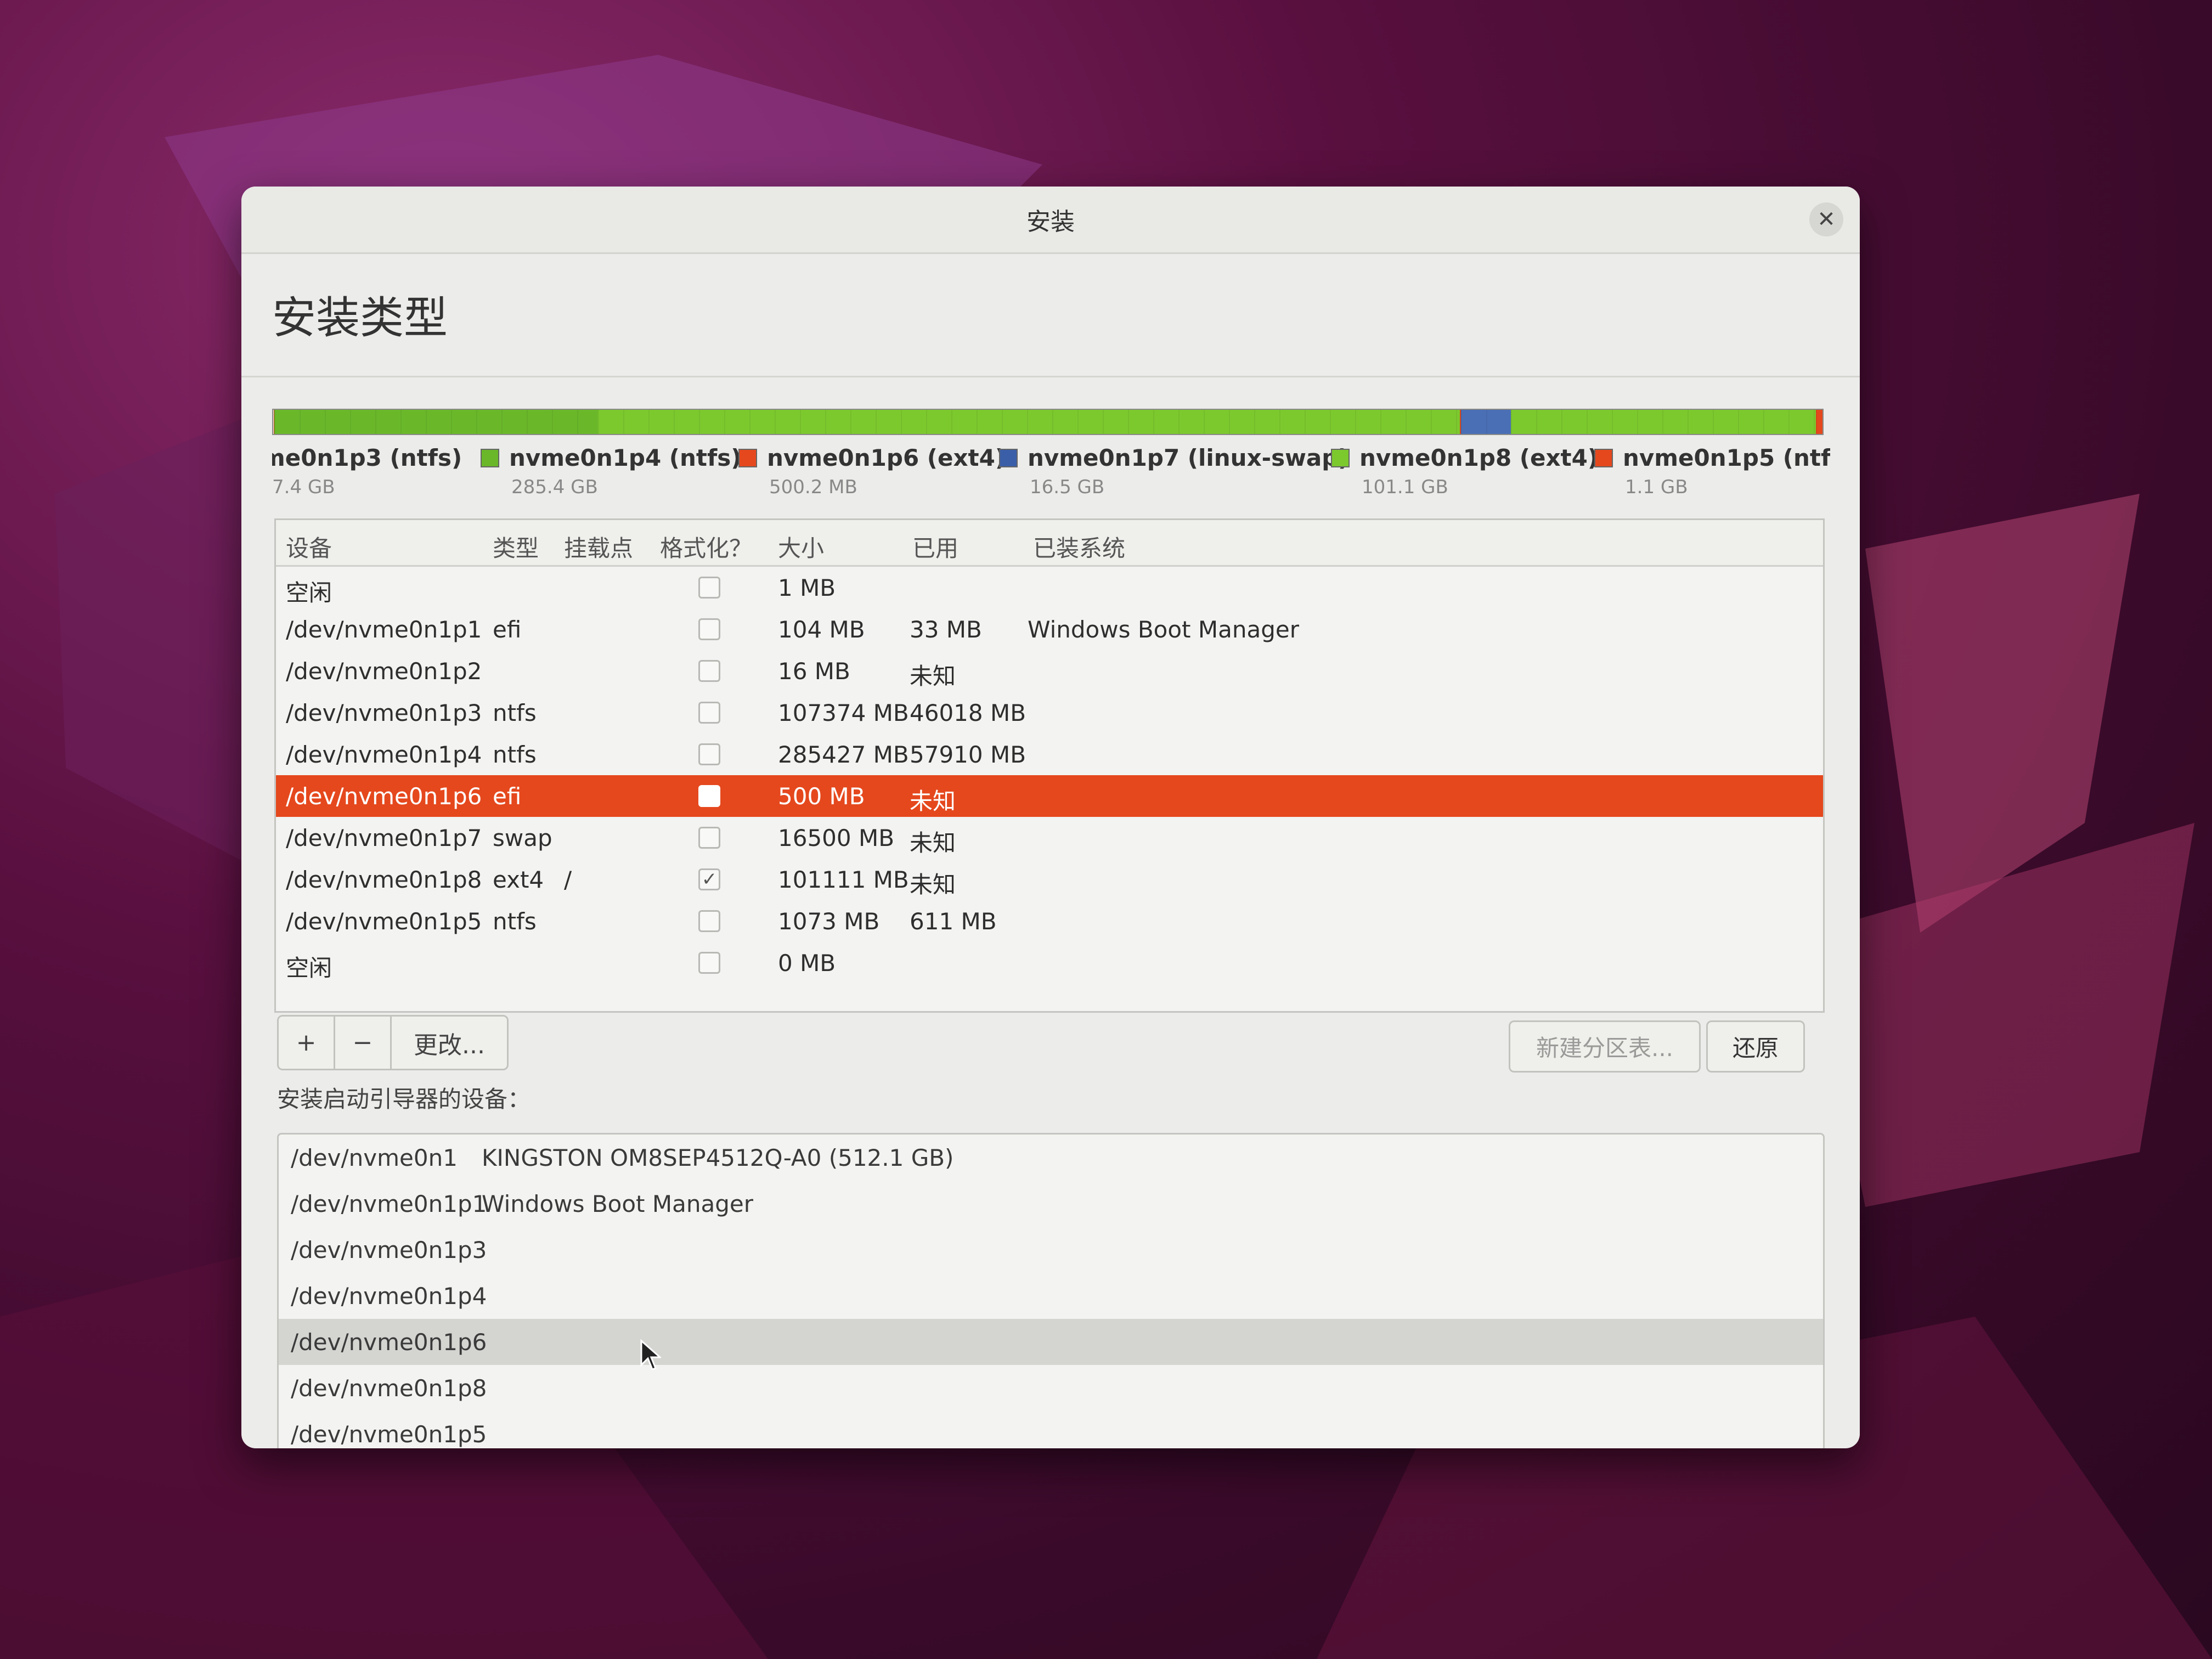  Describe the element at coordinates (374, 1157) in the screenshot. I see `bootloader-device-path: /dev/nvme0n1` at that location.